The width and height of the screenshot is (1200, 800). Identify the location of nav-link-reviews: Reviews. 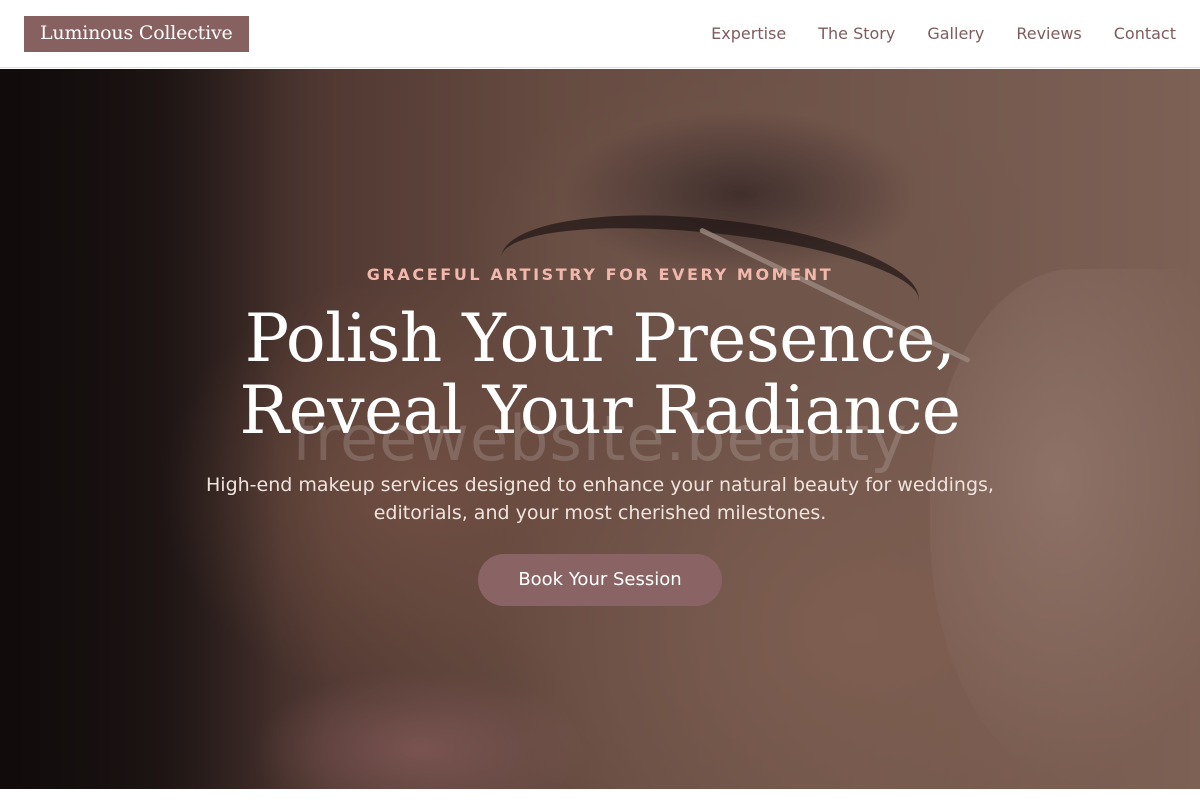
(1048, 34).